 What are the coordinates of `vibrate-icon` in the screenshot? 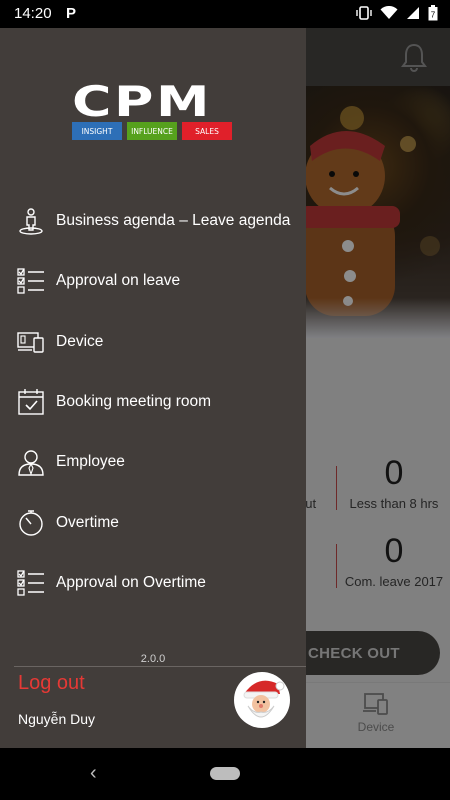 It's located at (364, 13).